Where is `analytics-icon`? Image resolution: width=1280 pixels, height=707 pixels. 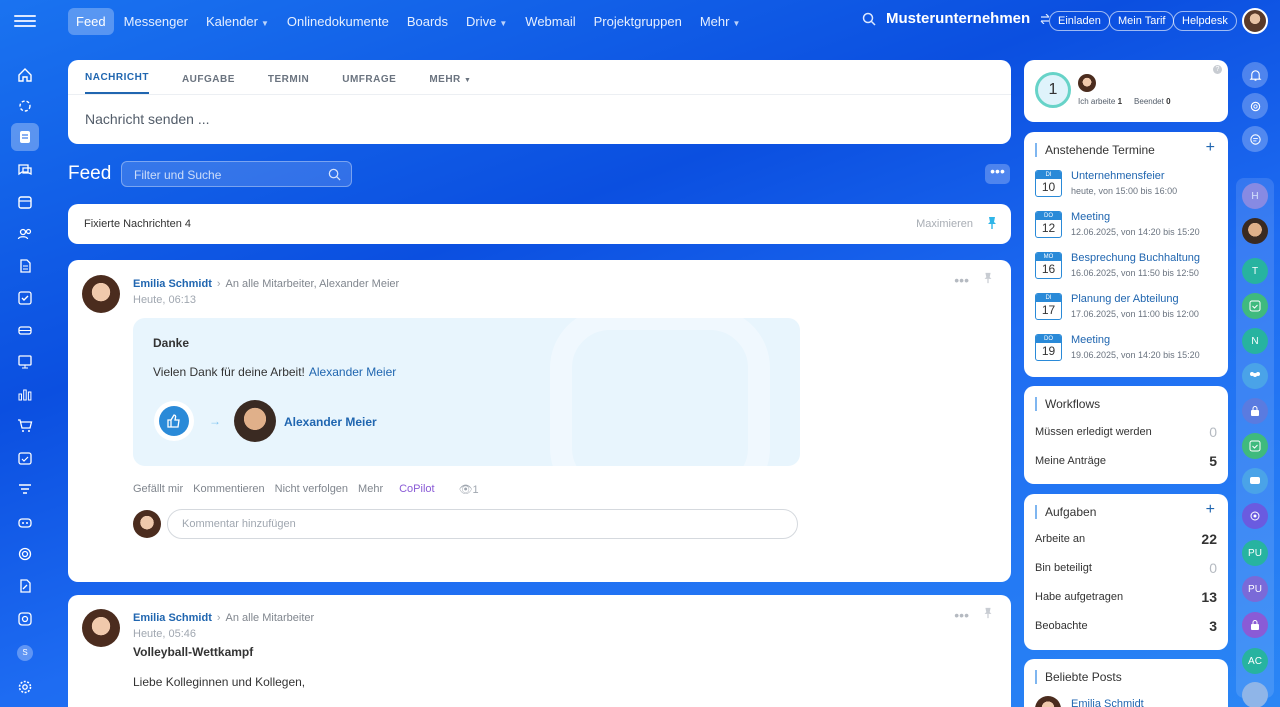 analytics-icon is located at coordinates (25, 394).